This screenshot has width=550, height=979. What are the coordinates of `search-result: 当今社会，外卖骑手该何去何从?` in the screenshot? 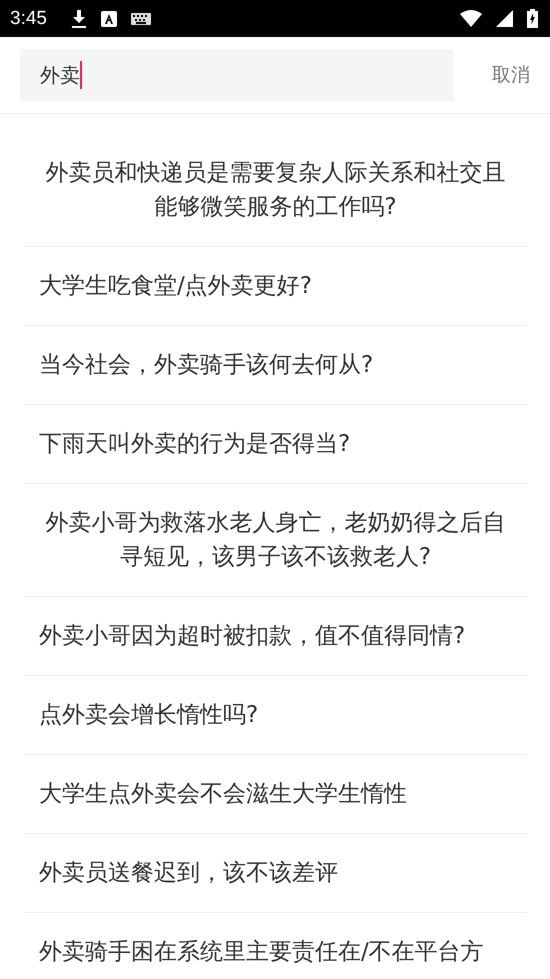 It's located at (206, 365).